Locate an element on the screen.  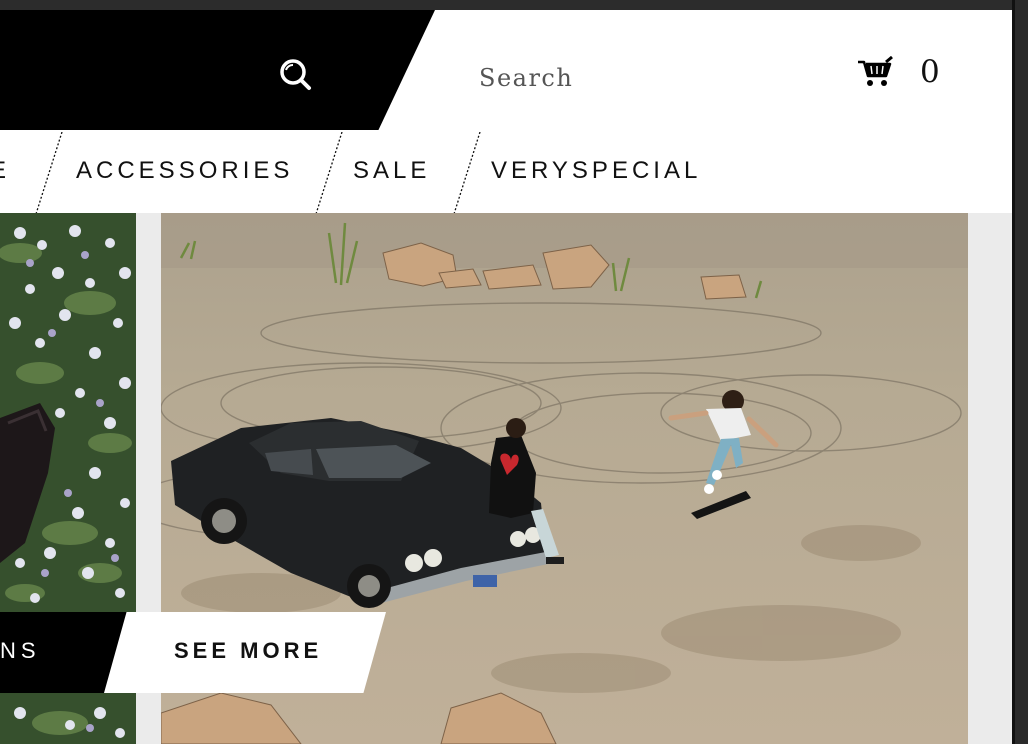
see-more-label: SEE MORE is located at coordinates (248, 650).